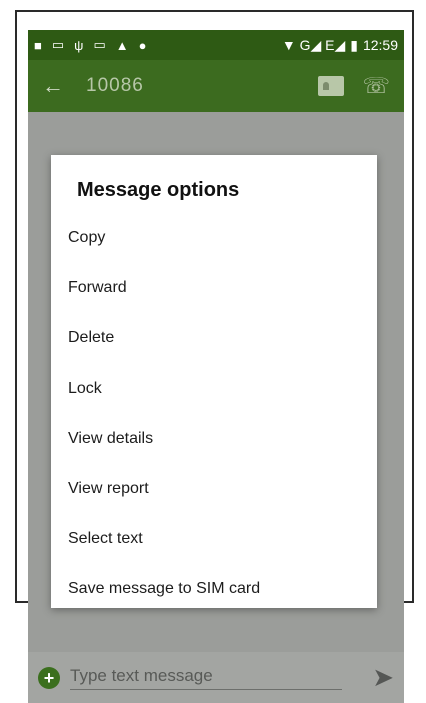  What do you see at coordinates (376, 86) in the screenshot?
I see `phone-call-icon: ☏` at bounding box center [376, 86].